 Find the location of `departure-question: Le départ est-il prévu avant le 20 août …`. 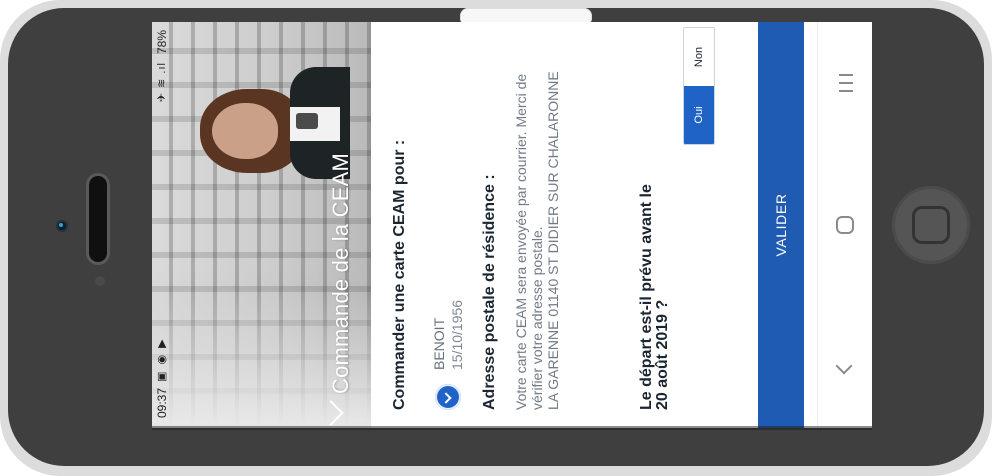

departure-question: Le départ est-il prévu avant le 20 août … is located at coordinates (654, 297).